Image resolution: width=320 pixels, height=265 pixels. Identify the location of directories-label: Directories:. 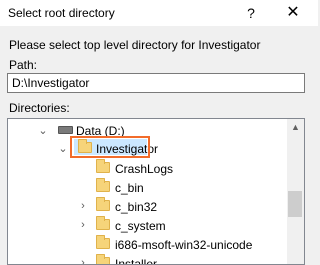
(39, 108).